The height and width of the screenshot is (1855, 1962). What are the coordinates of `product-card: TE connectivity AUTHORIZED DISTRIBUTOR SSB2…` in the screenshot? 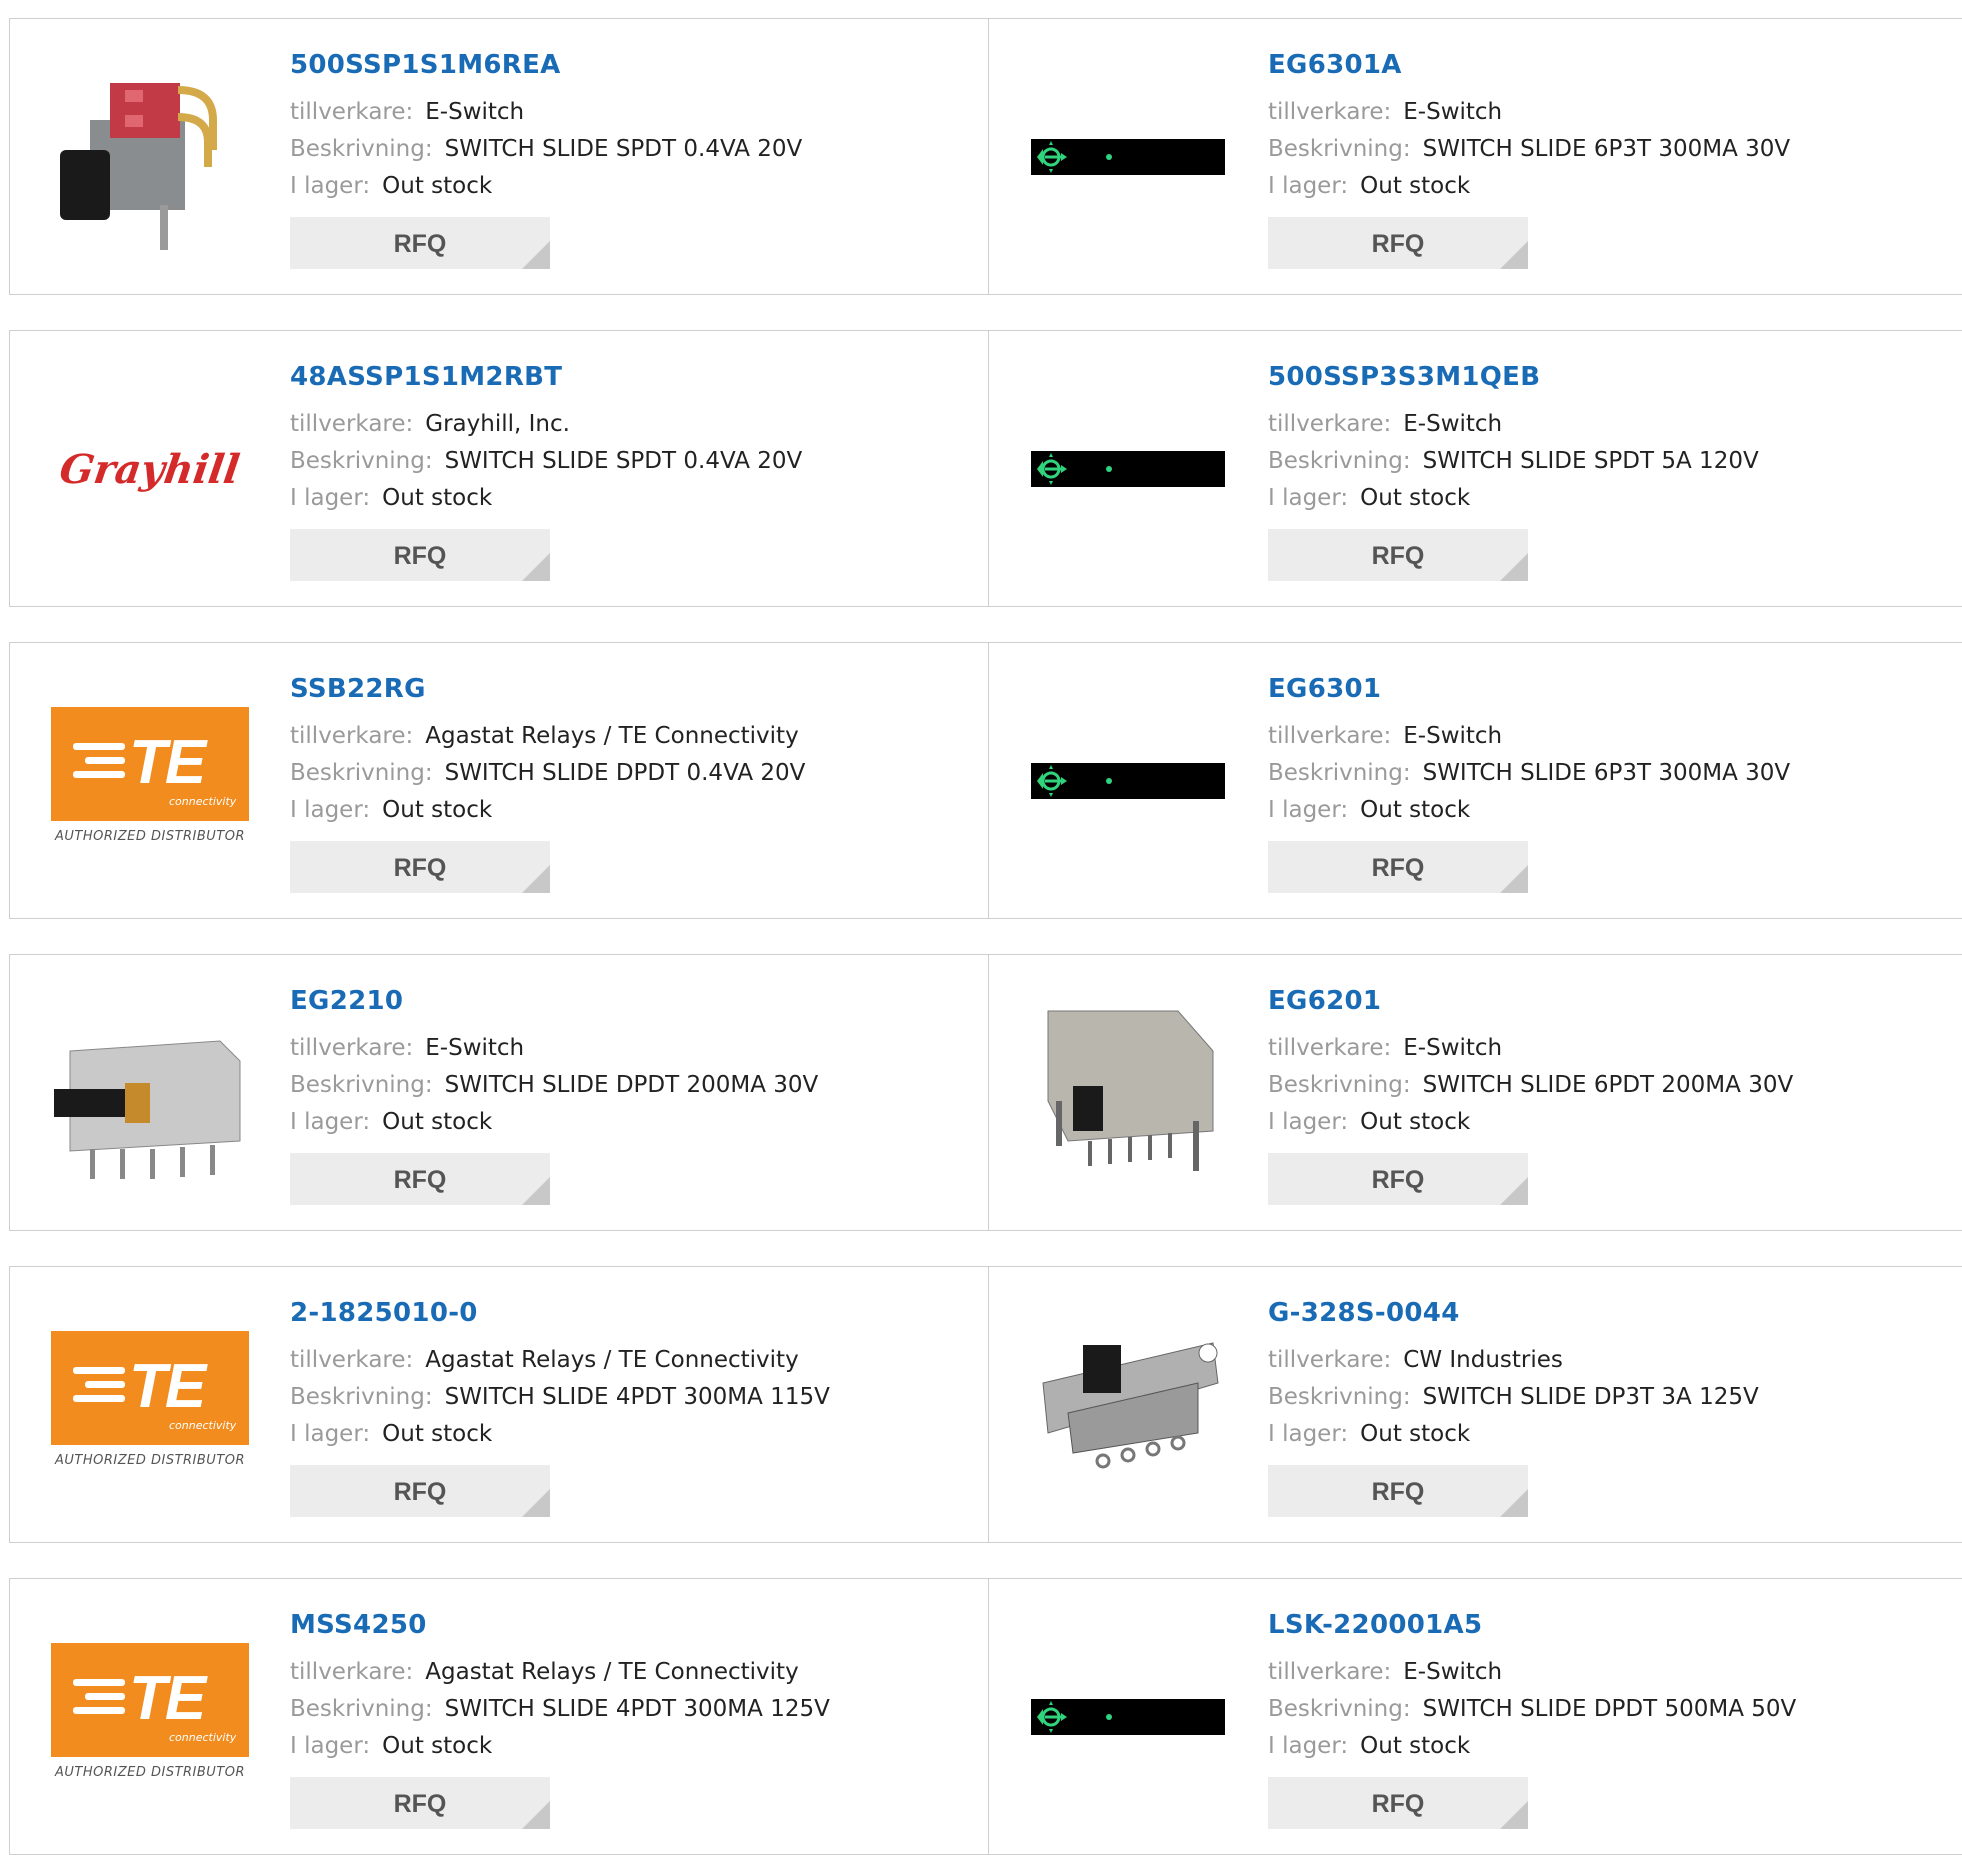 It's located at (499, 780).